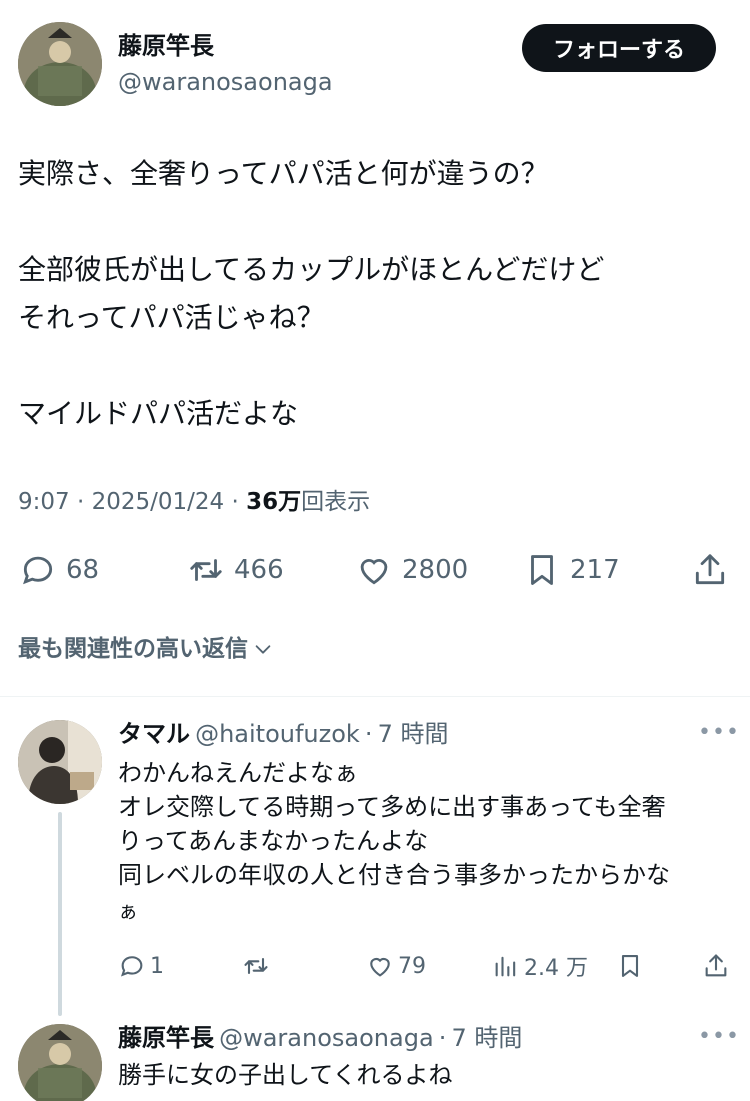 This screenshot has width=750, height=1101. Describe the element at coordinates (396, 966) in the screenshot. I see `reply-like-action: 79` at that location.